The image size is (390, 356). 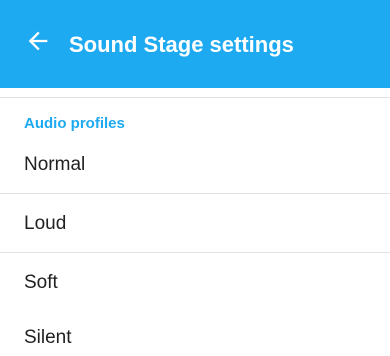 I want to click on list-item-label: Soft, so click(x=41, y=282).